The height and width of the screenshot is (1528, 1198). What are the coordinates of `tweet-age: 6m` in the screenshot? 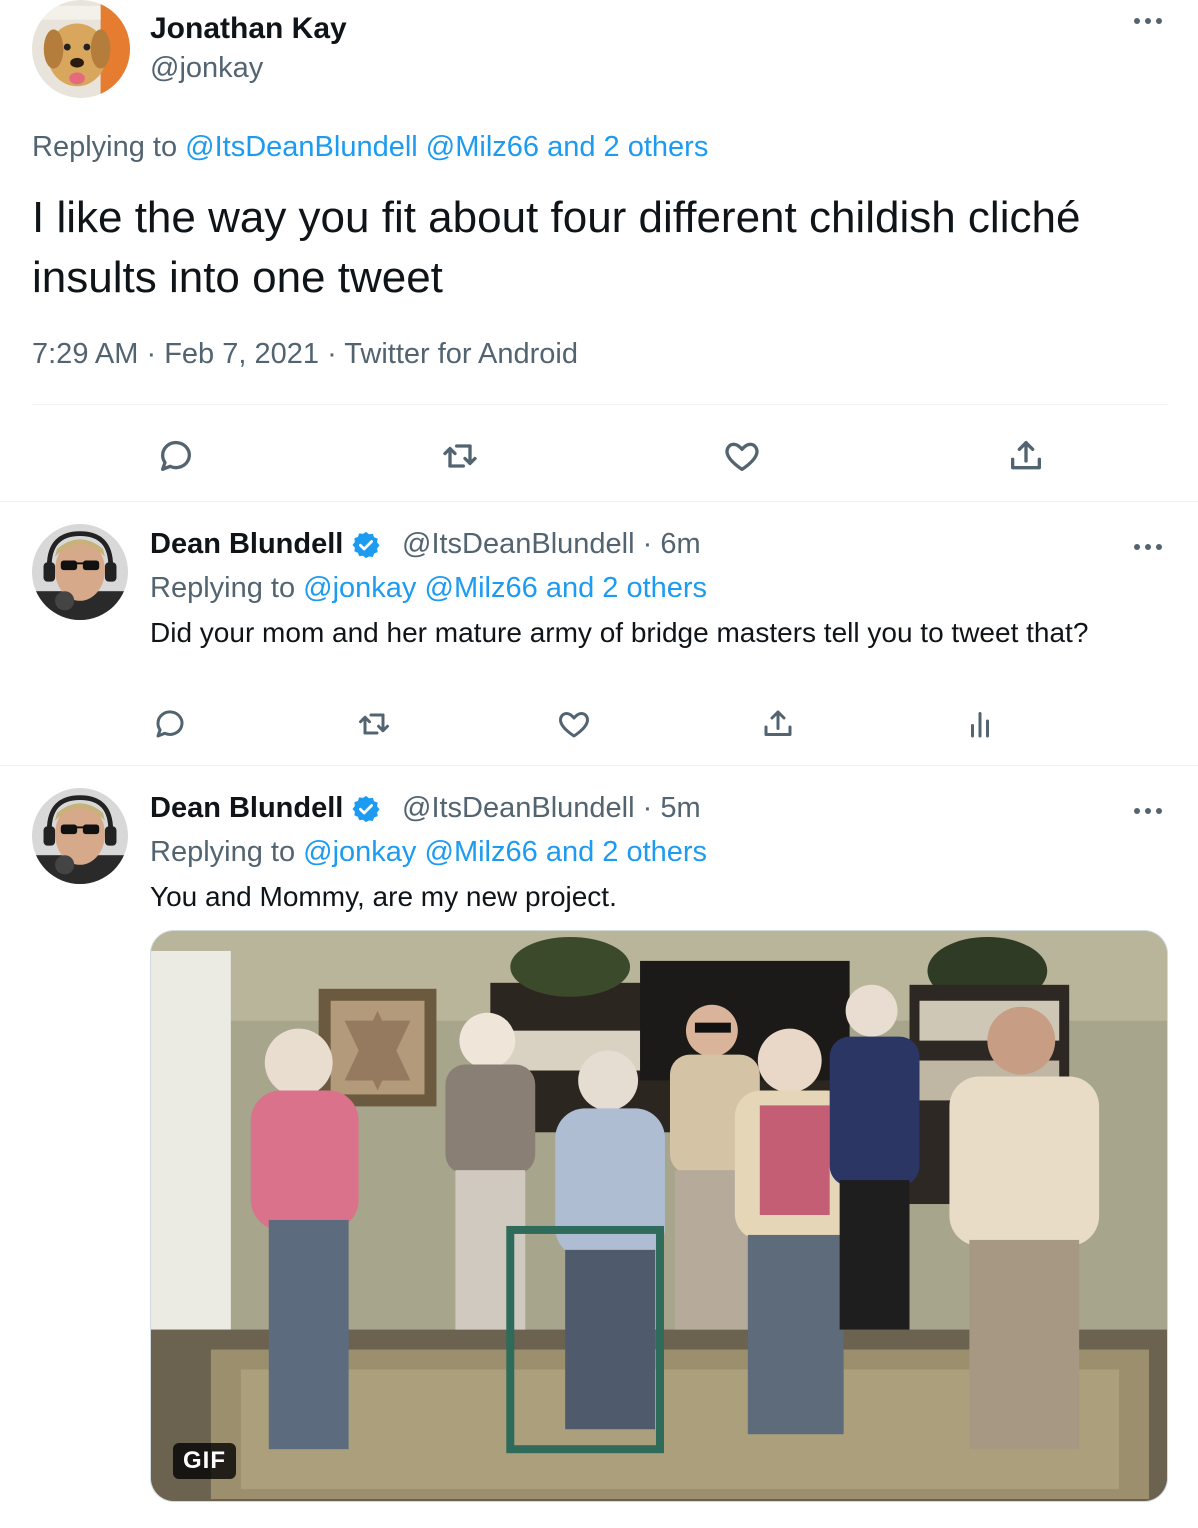 It's located at (680, 544).